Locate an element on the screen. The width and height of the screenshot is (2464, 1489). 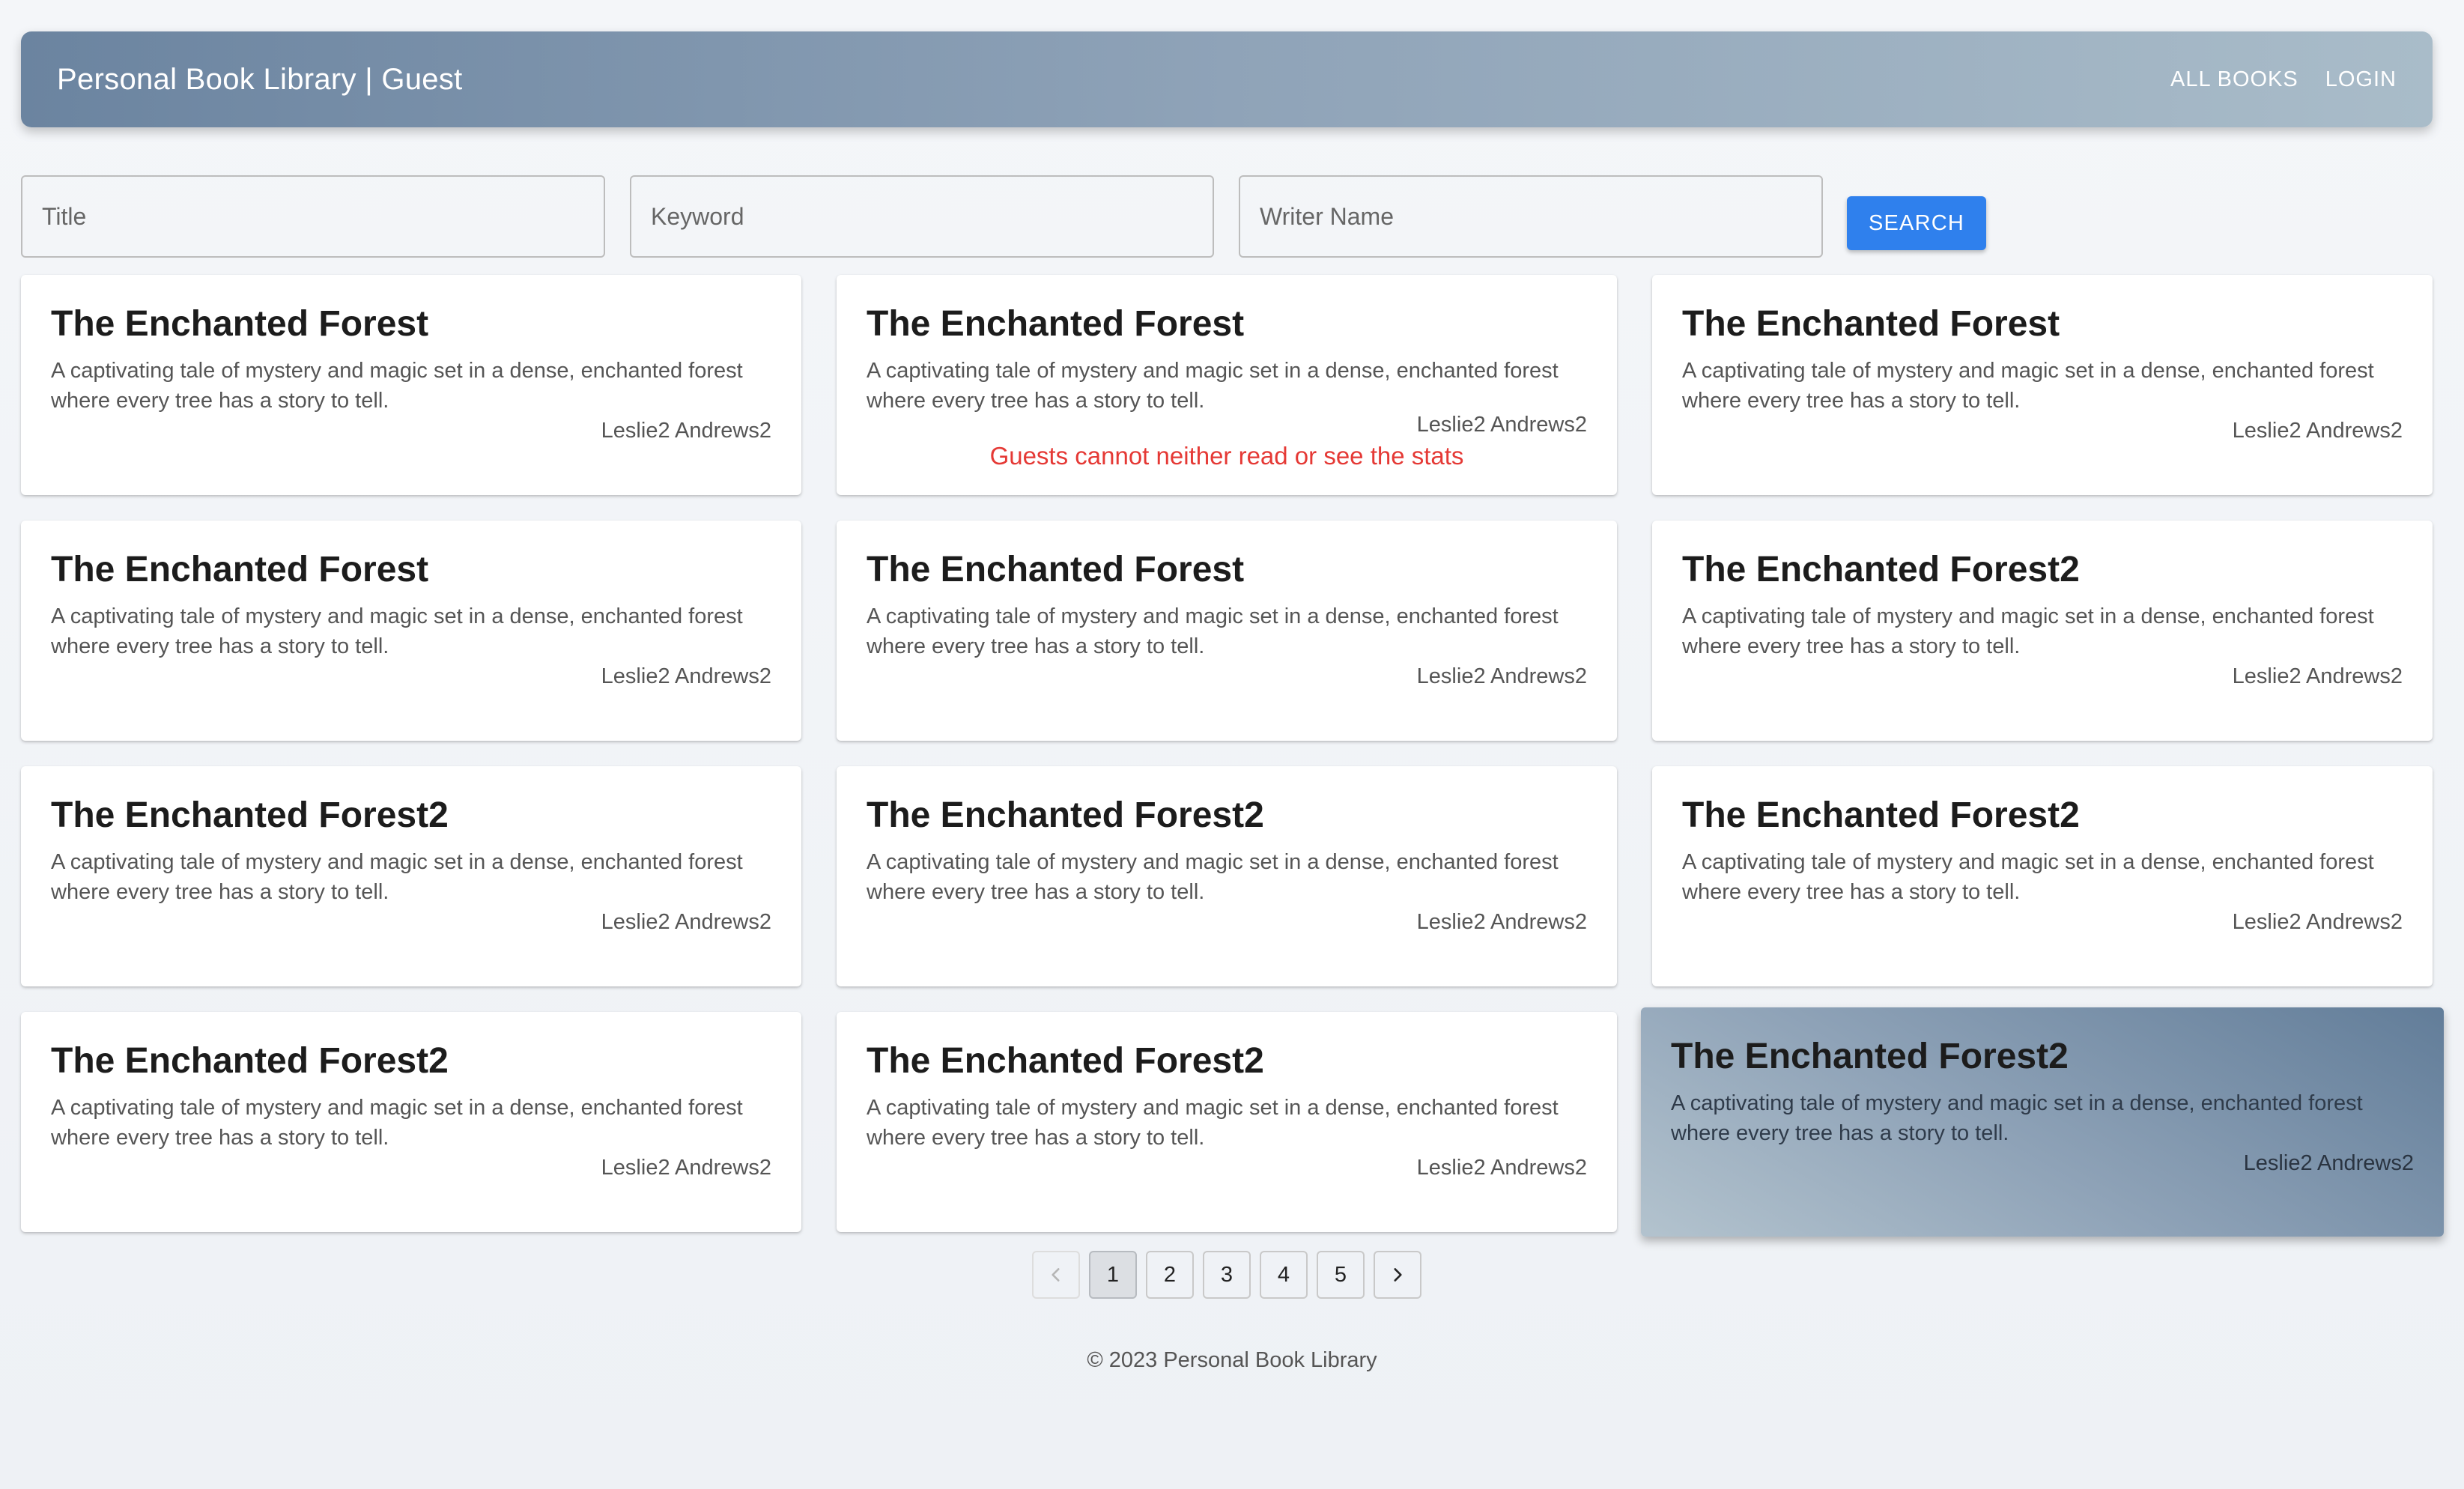
page-button-5: 5 is located at coordinates (1341, 1275).